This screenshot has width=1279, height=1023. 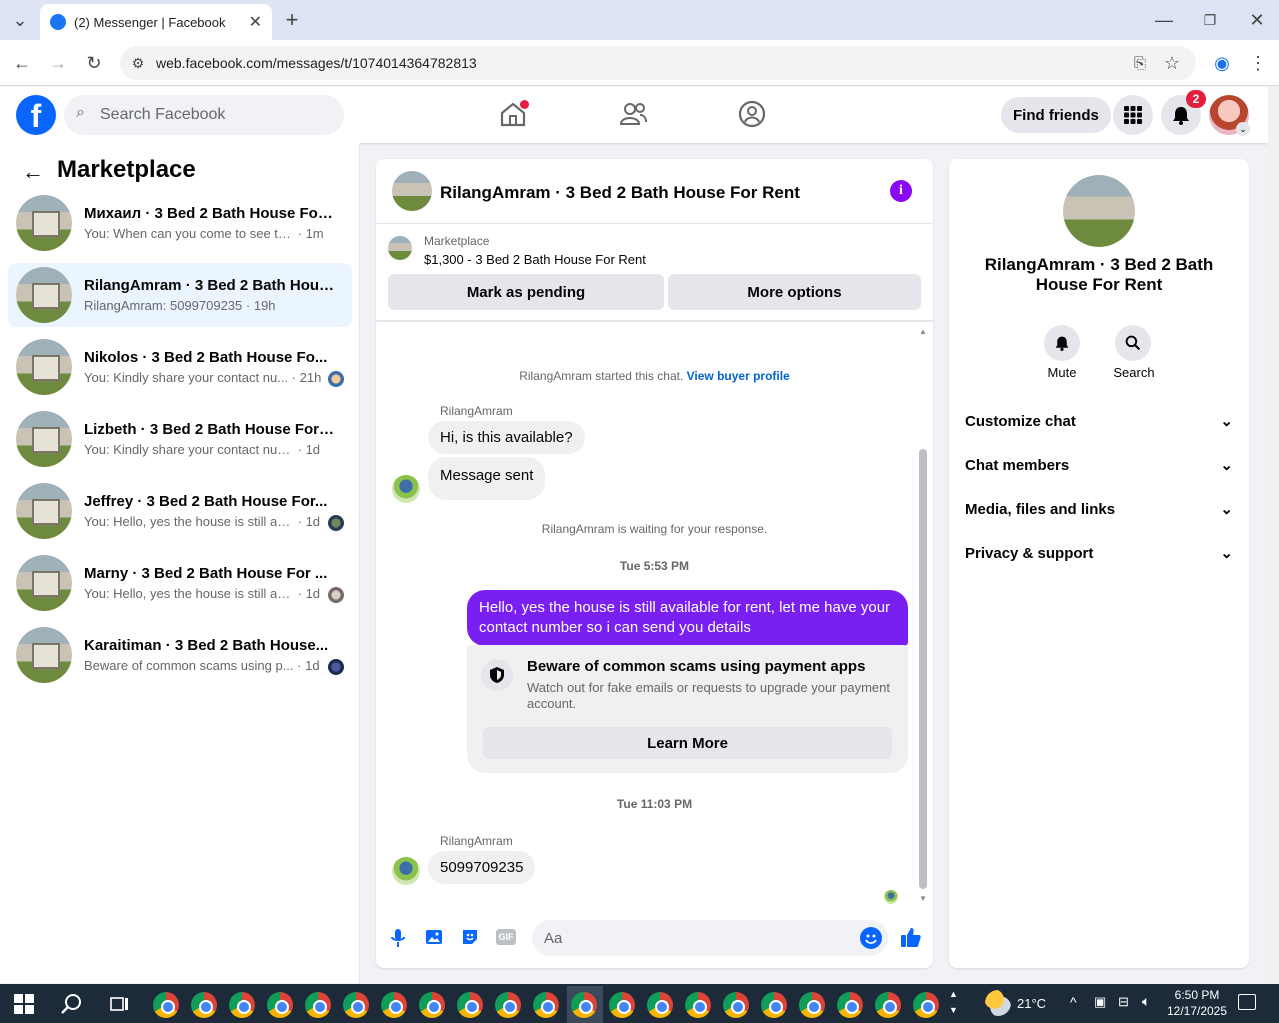 What do you see at coordinates (22, 63) in the screenshot?
I see `back-icon: ←` at bounding box center [22, 63].